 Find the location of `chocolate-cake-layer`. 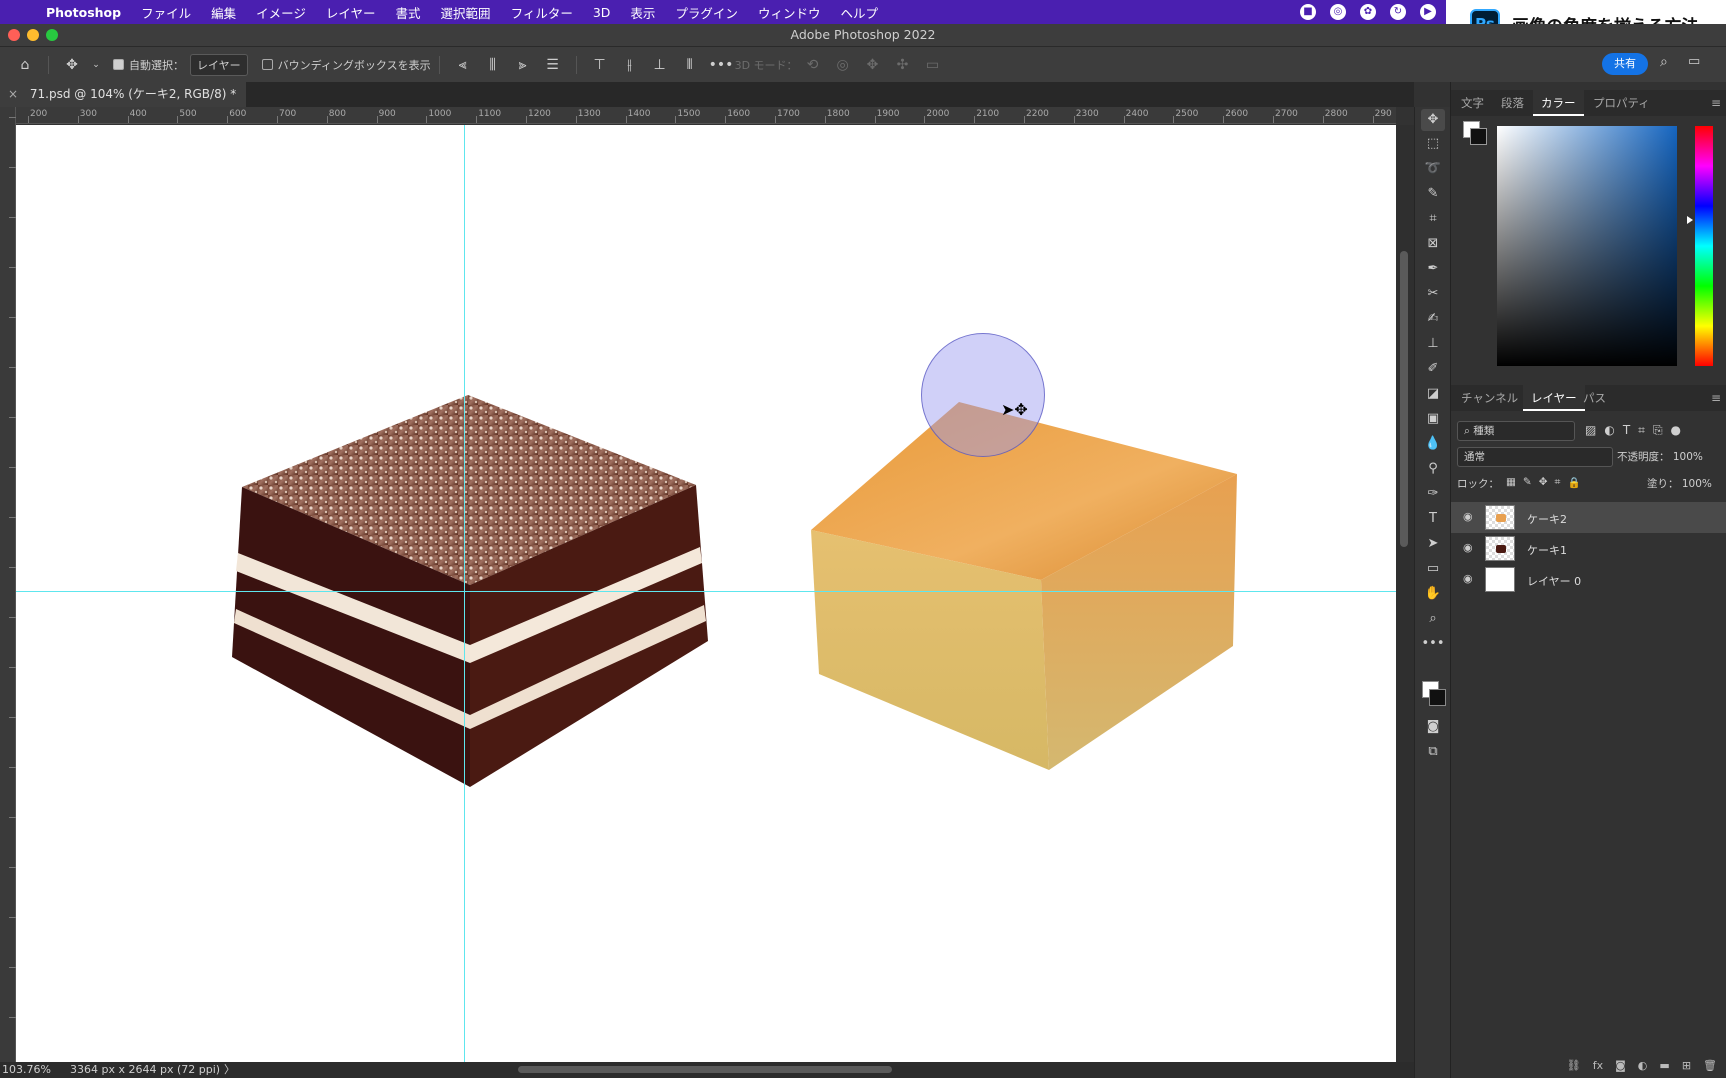

chocolate-cake-layer is located at coordinates (473, 595).